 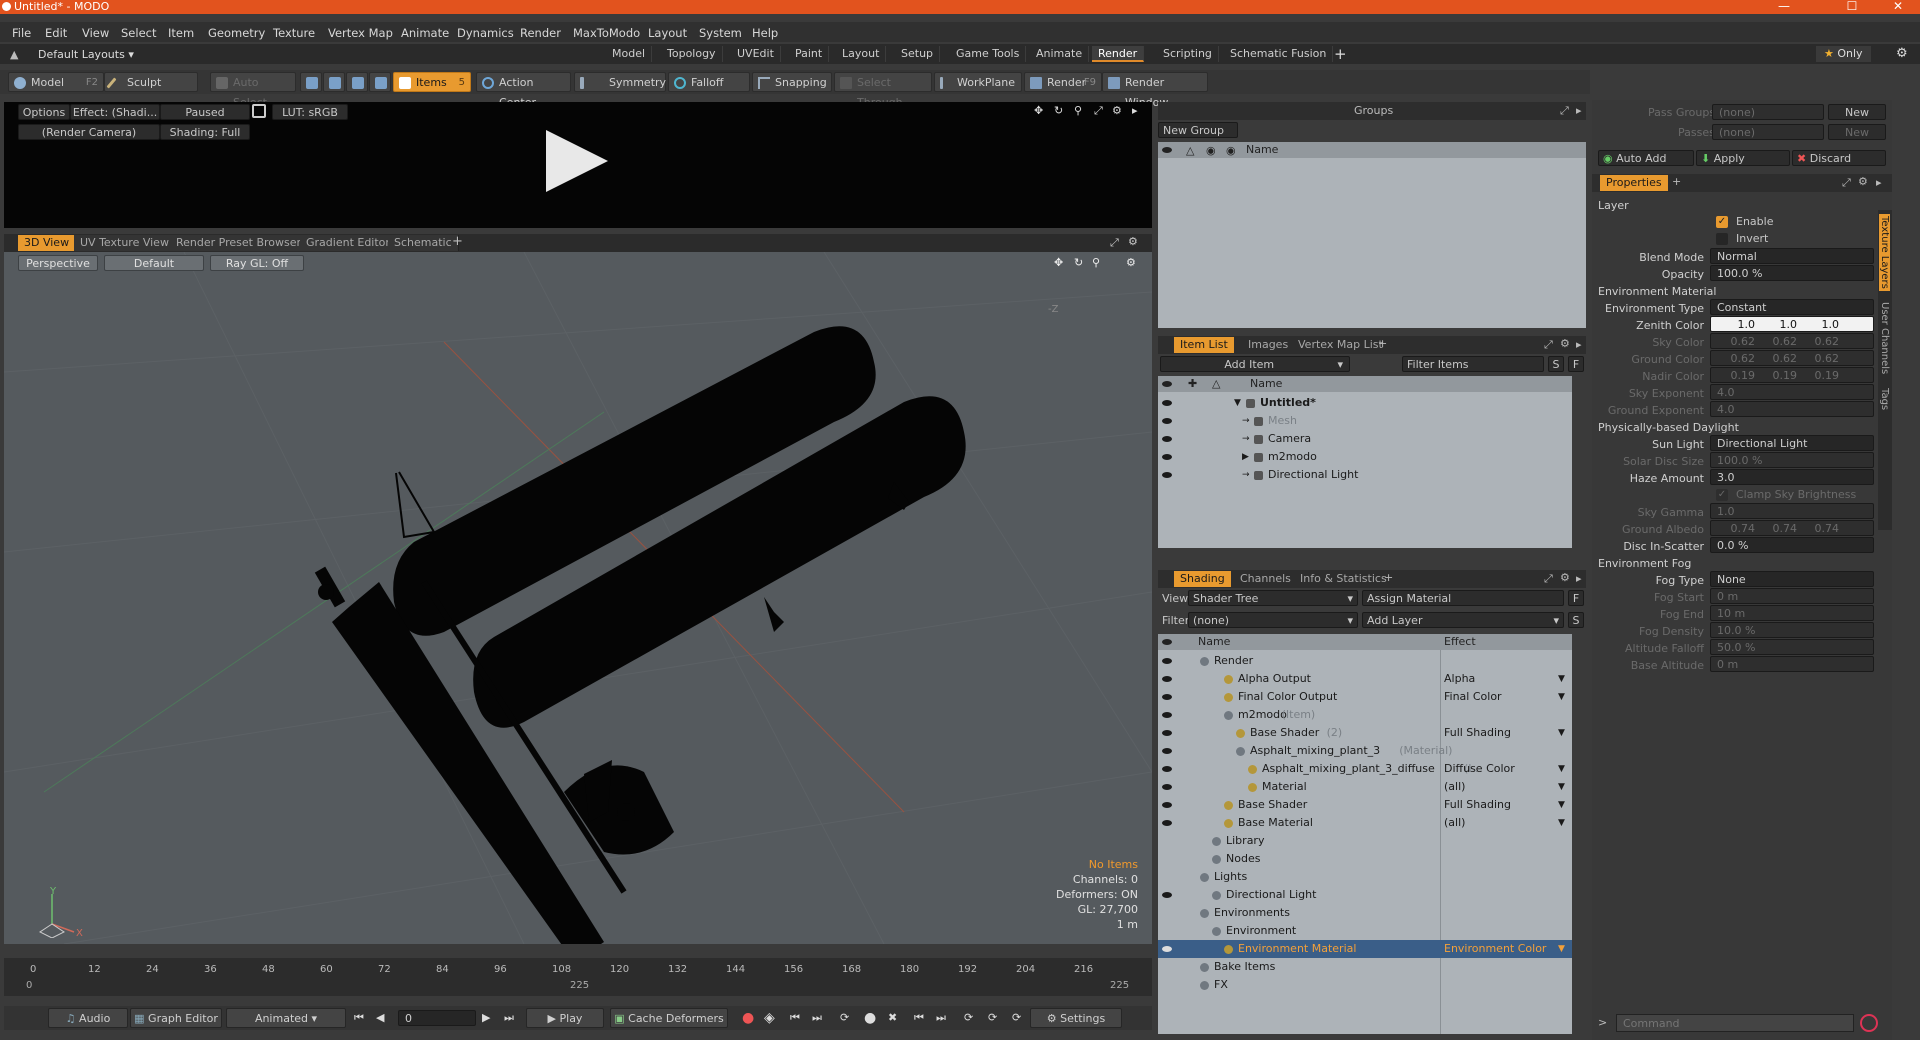 What do you see at coordinates (1343, 579) in the screenshot?
I see `tab-info-statistics: Info & Statistics` at bounding box center [1343, 579].